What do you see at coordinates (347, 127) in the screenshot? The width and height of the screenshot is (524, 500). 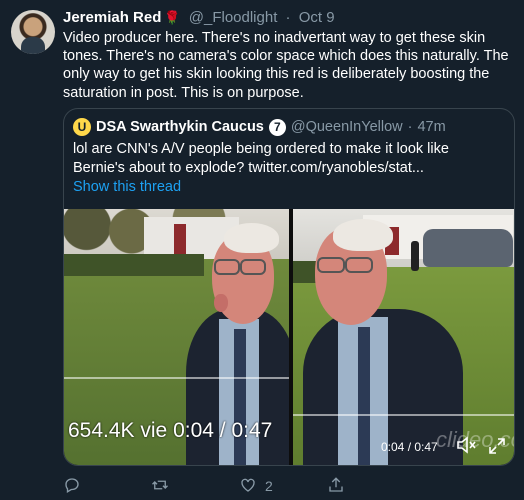 I see `quote-author-handle: @QueenInYellow` at bounding box center [347, 127].